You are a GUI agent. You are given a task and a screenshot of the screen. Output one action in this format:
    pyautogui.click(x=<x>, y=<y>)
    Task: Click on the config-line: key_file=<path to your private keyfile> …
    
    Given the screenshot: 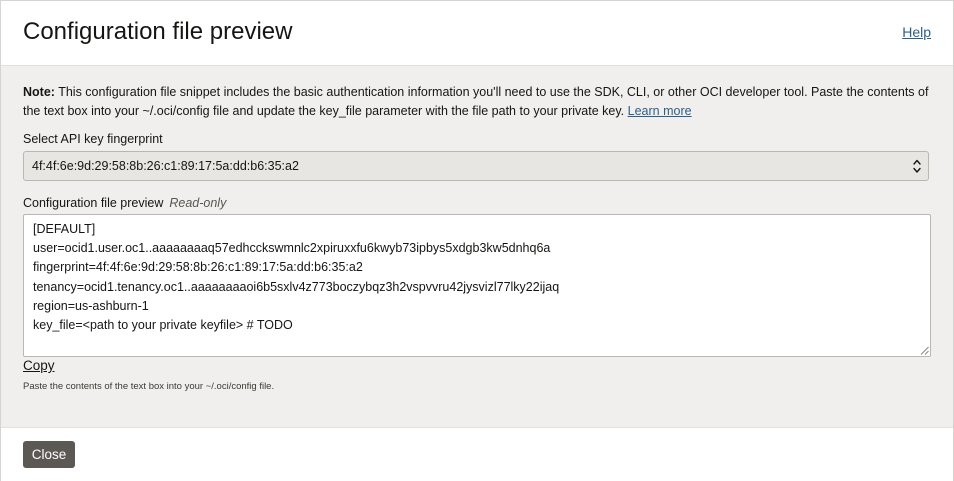 What is the action you would take?
    pyautogui.click(x=163, y=325)
    